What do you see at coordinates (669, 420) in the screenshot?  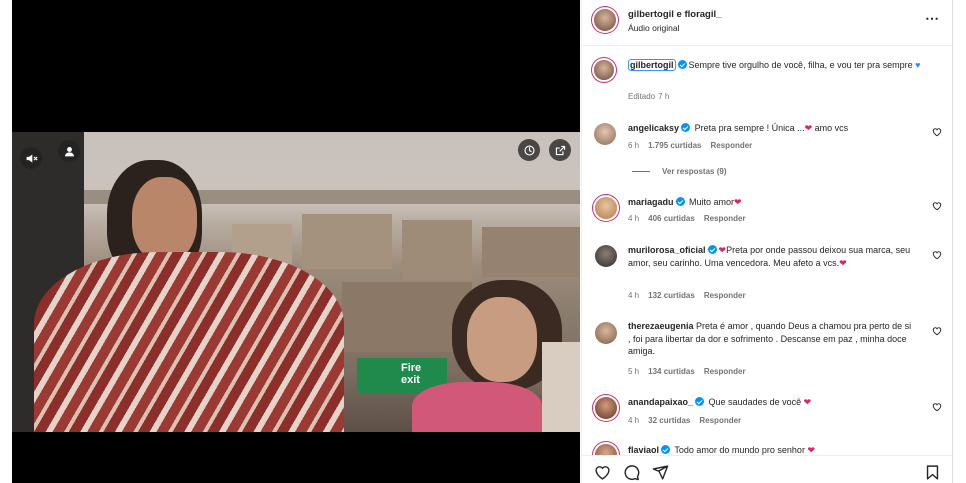 I see `comment-likes: 32 curtidas` at bounding box center [669, 420].